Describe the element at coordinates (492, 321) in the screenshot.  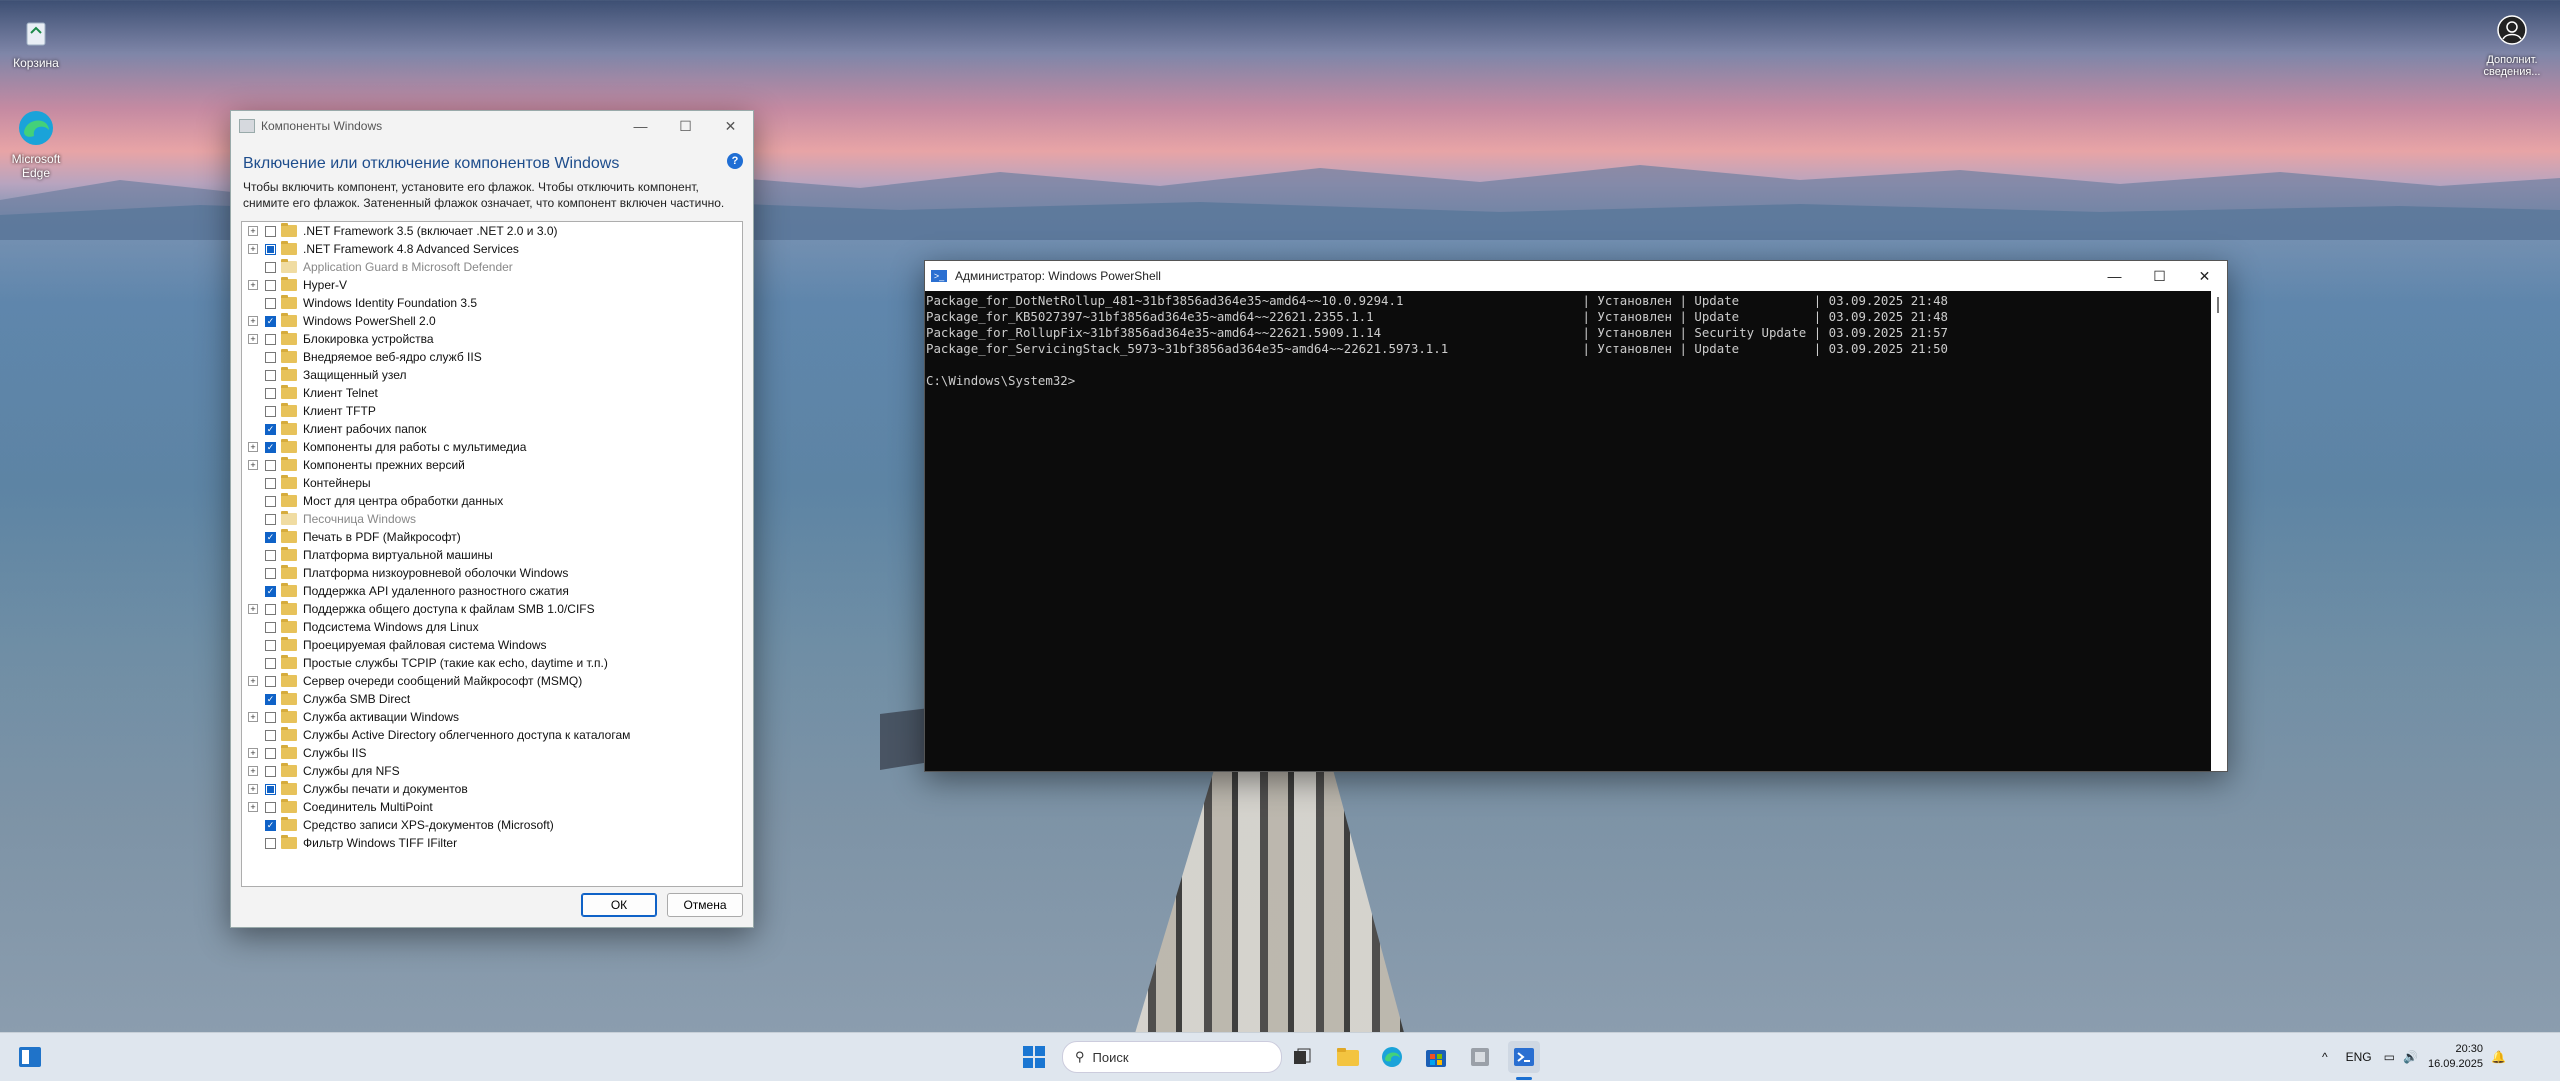
I see `feature-row: + ✓ Windows PowerShell 2.0` at that location.